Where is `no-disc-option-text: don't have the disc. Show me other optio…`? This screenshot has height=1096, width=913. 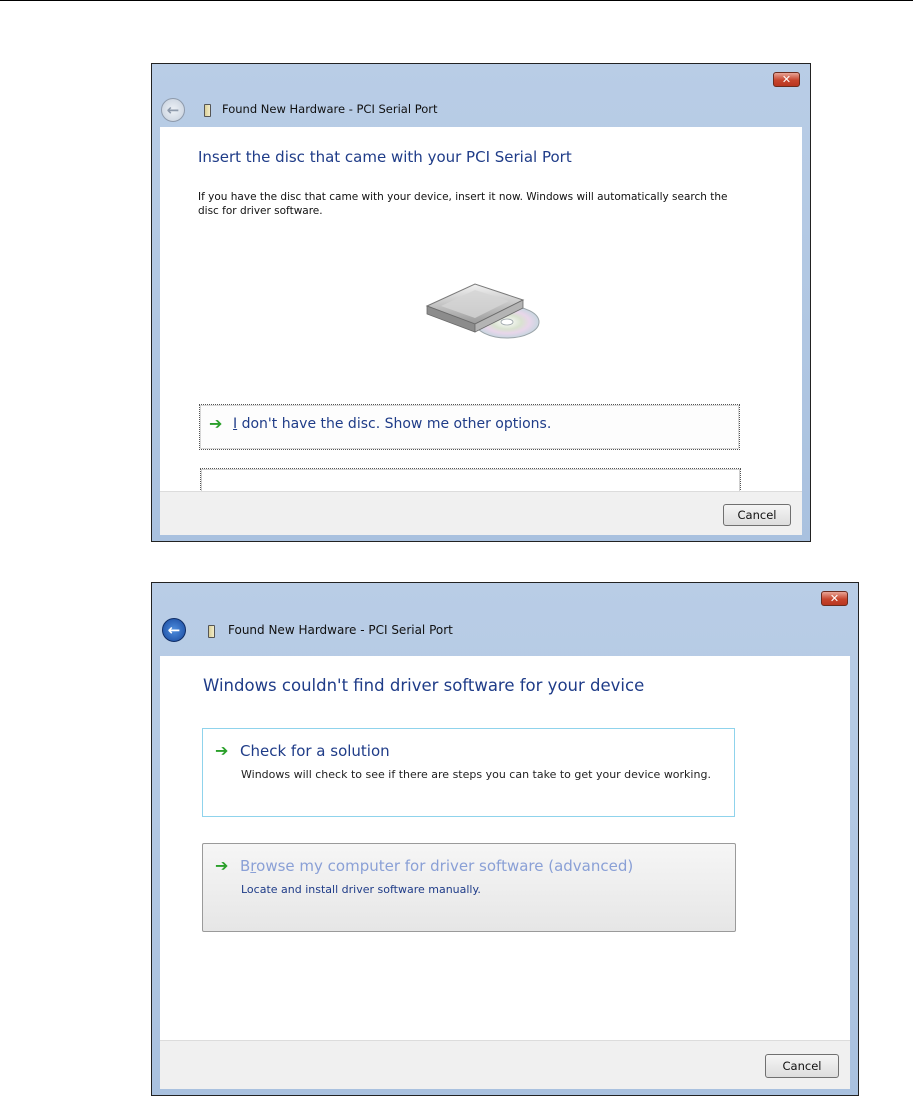
no-disc-option-text: don't have the disc. Show me other optio… is located at coordinates (394, 424).